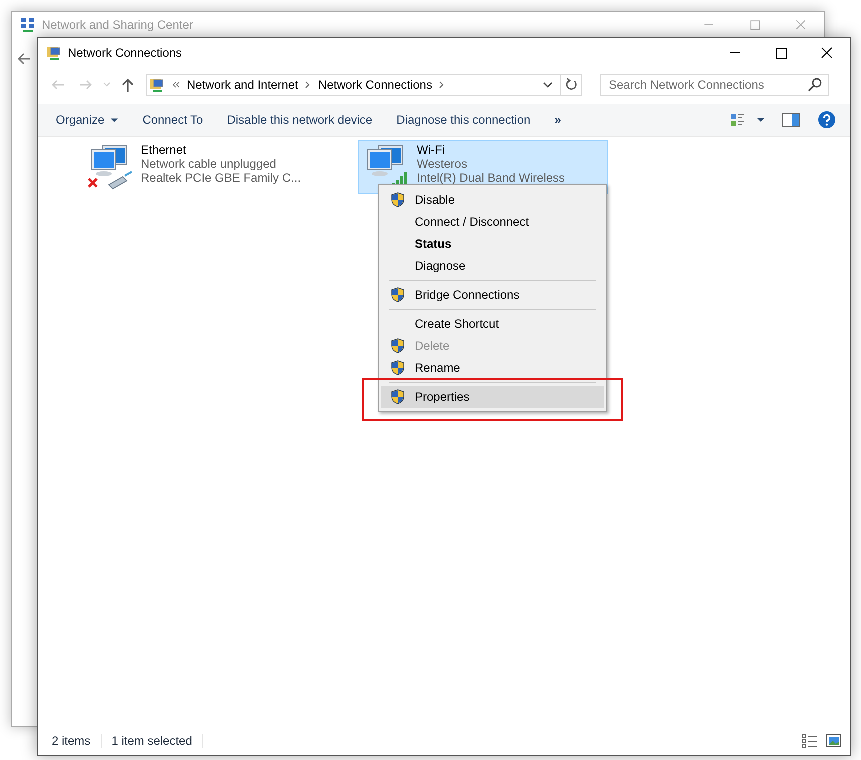  I want to click on menu-item: Rename, so click(492, 368).